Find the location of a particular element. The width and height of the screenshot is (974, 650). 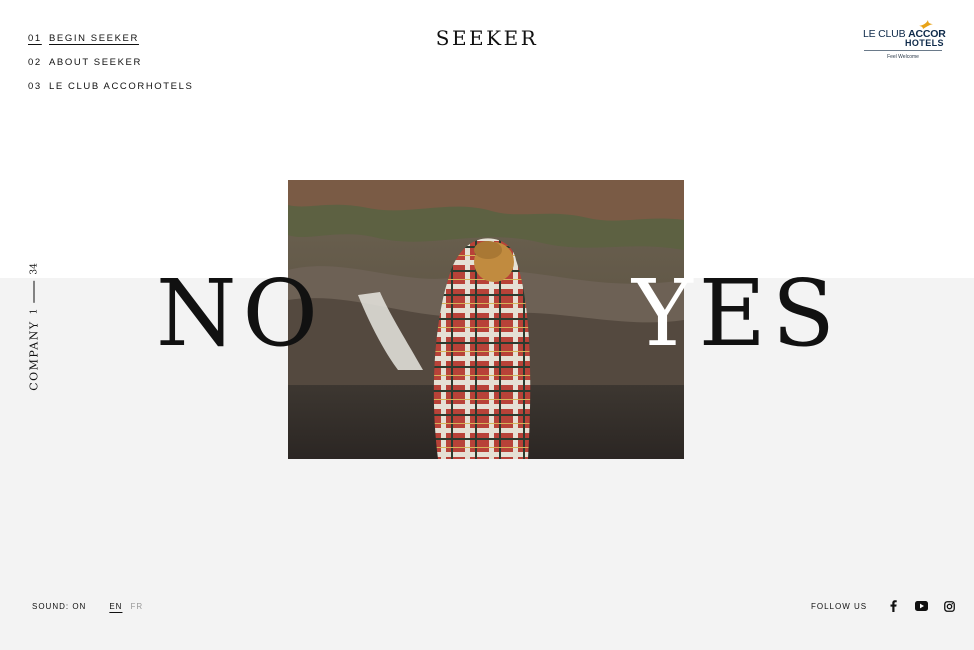

language-switcher: EN FR is located at coordinates (126, 606).